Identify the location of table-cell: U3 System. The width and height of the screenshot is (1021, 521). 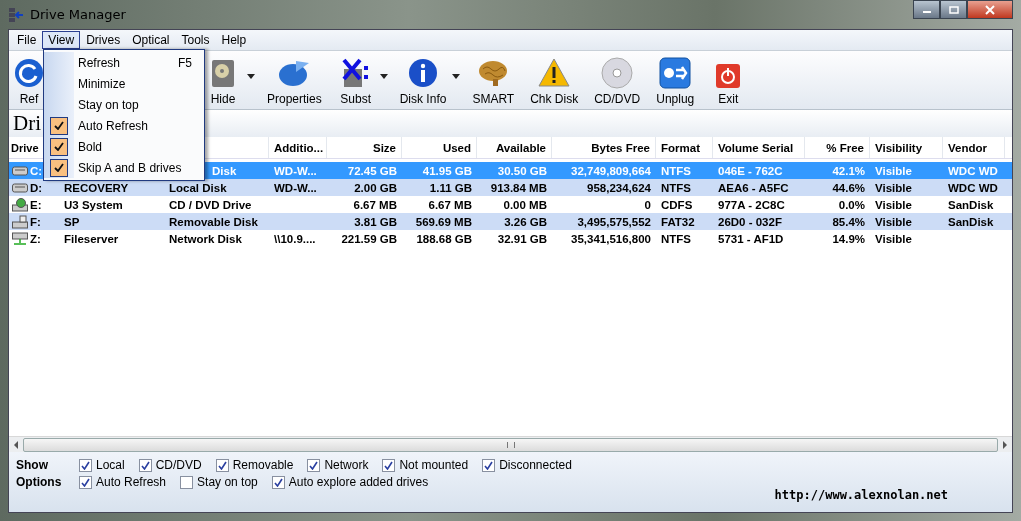
(93, 204).